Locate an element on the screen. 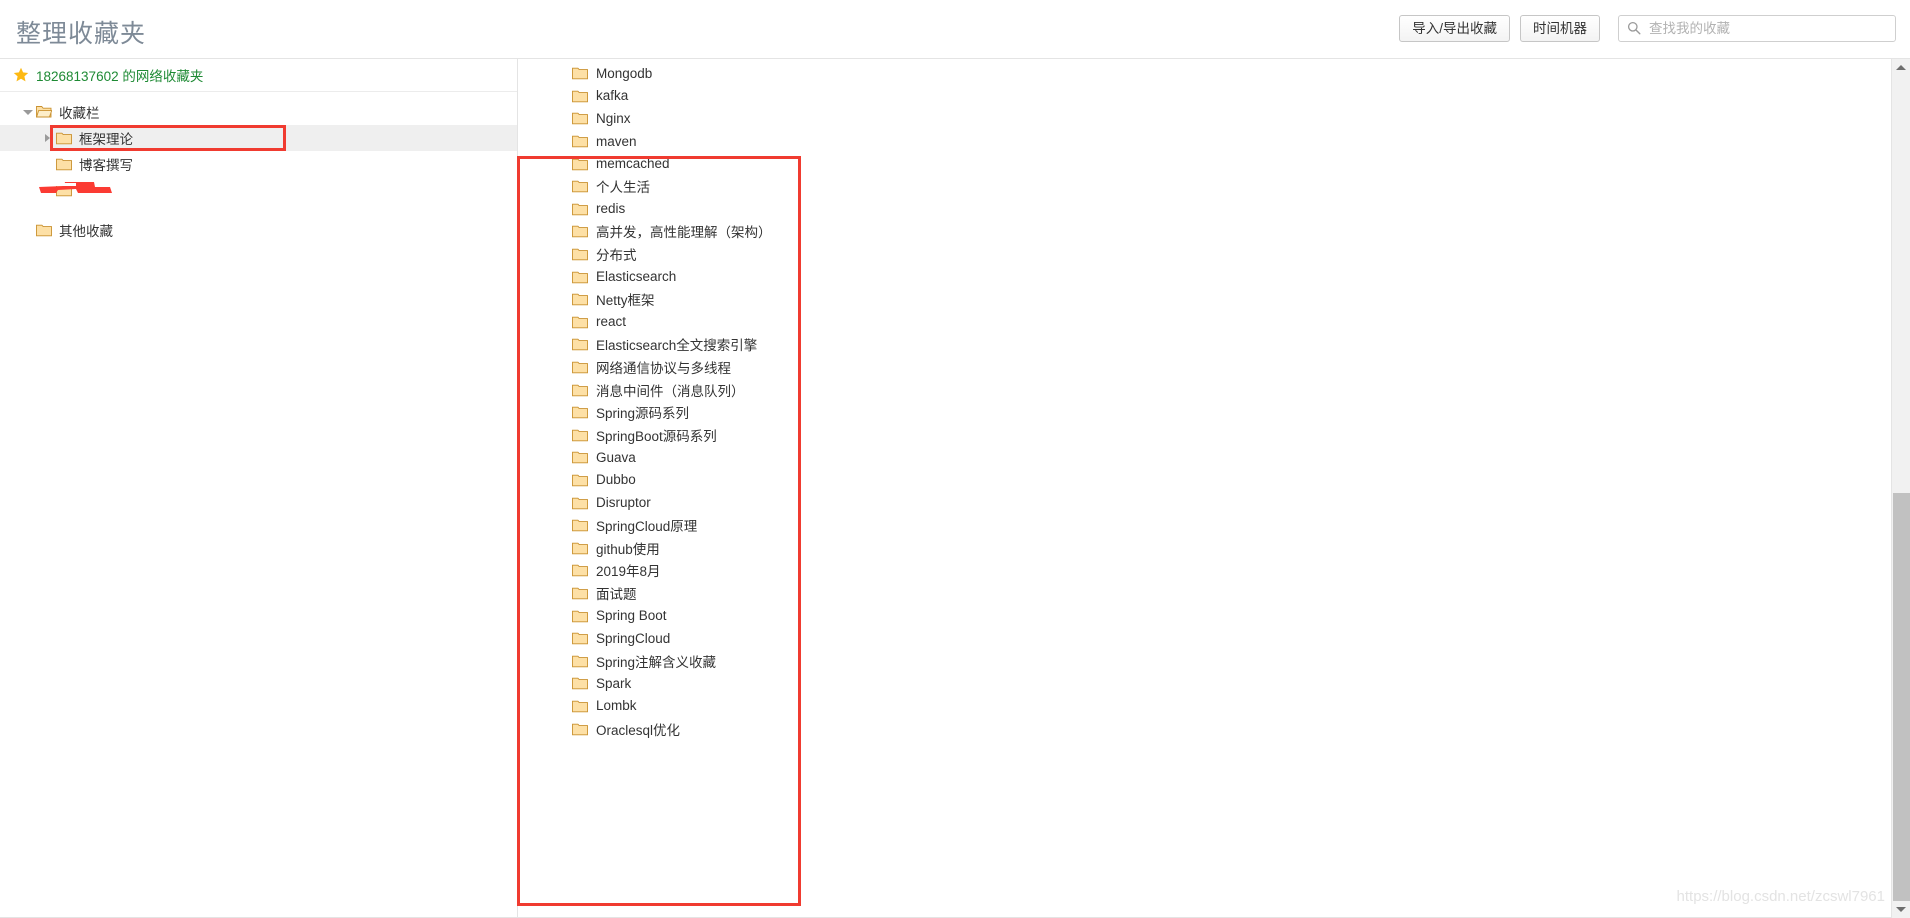  triangle-down-icon is located at coordinates (1901, 909).